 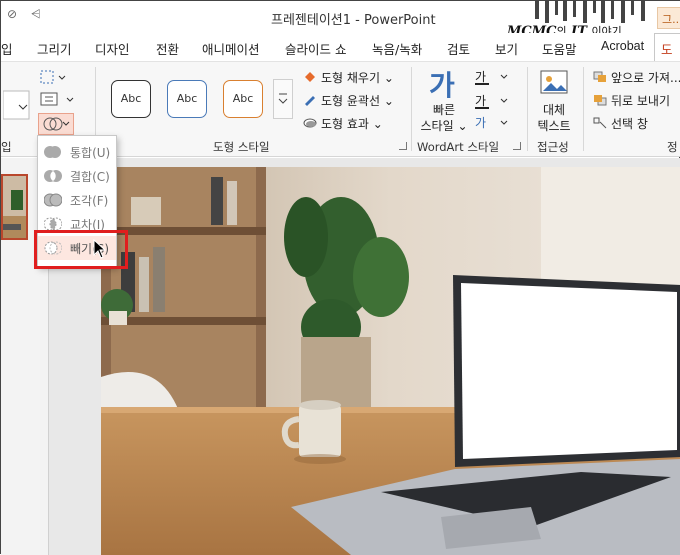 I want to click on merge-shapes-button, so click(x=56, y=124).